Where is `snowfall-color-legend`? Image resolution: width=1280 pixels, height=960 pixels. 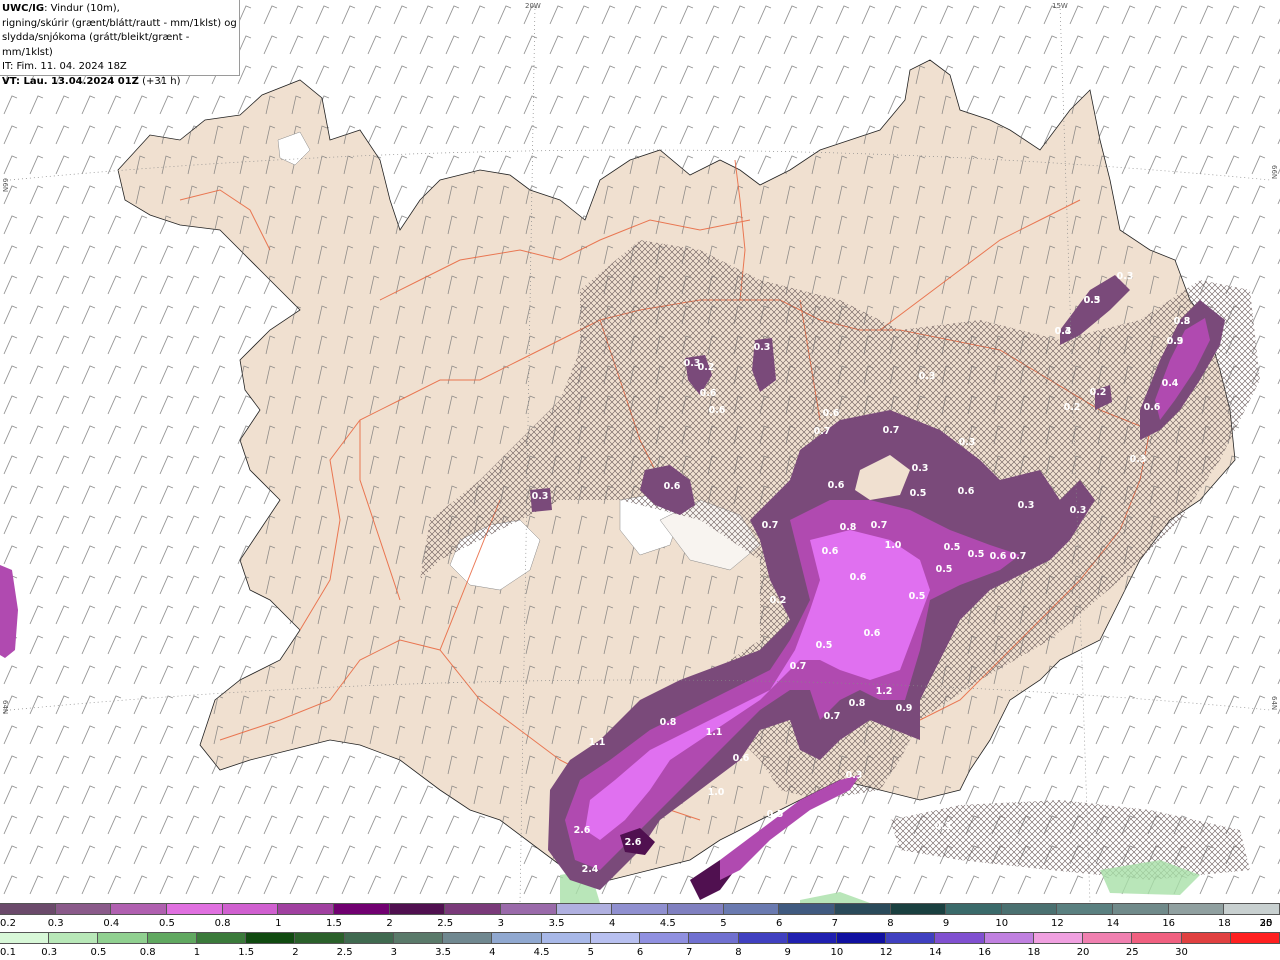 snowfall-color-legend is located at coordinates (640, 910).